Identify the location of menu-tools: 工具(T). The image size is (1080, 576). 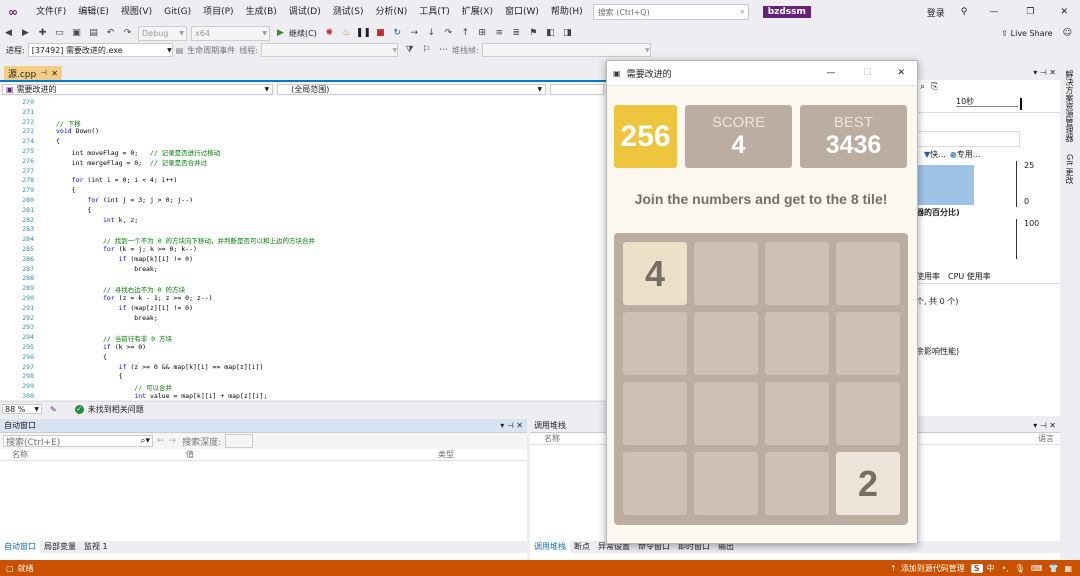
(434, 12).